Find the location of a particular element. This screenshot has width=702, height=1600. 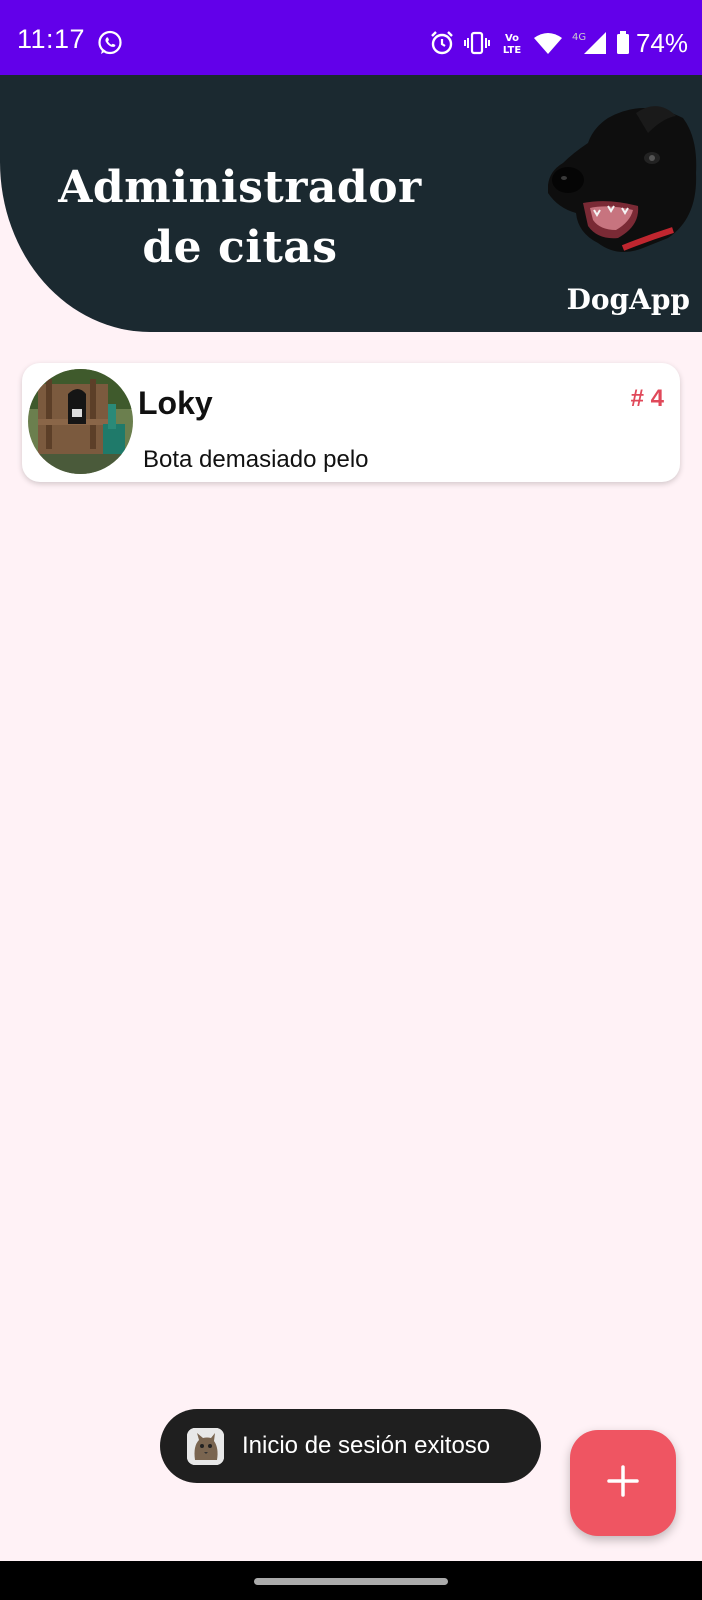

add-appointment-button is located at coordinates (623, 1483).